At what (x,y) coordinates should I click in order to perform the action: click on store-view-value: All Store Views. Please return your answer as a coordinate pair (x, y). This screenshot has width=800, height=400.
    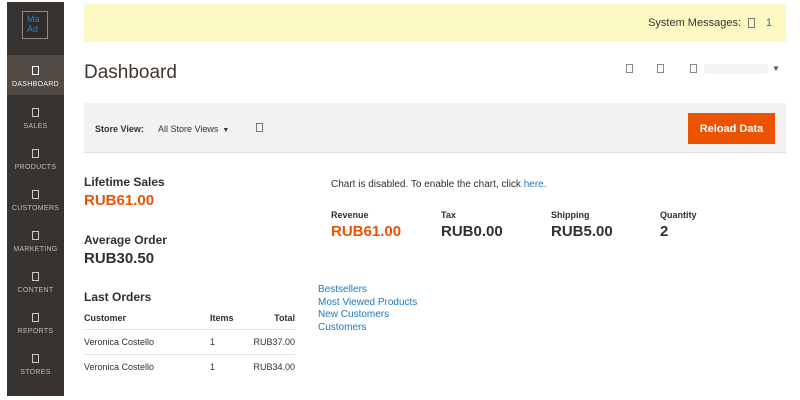
    Looking at the image, I should click on (188, 129).